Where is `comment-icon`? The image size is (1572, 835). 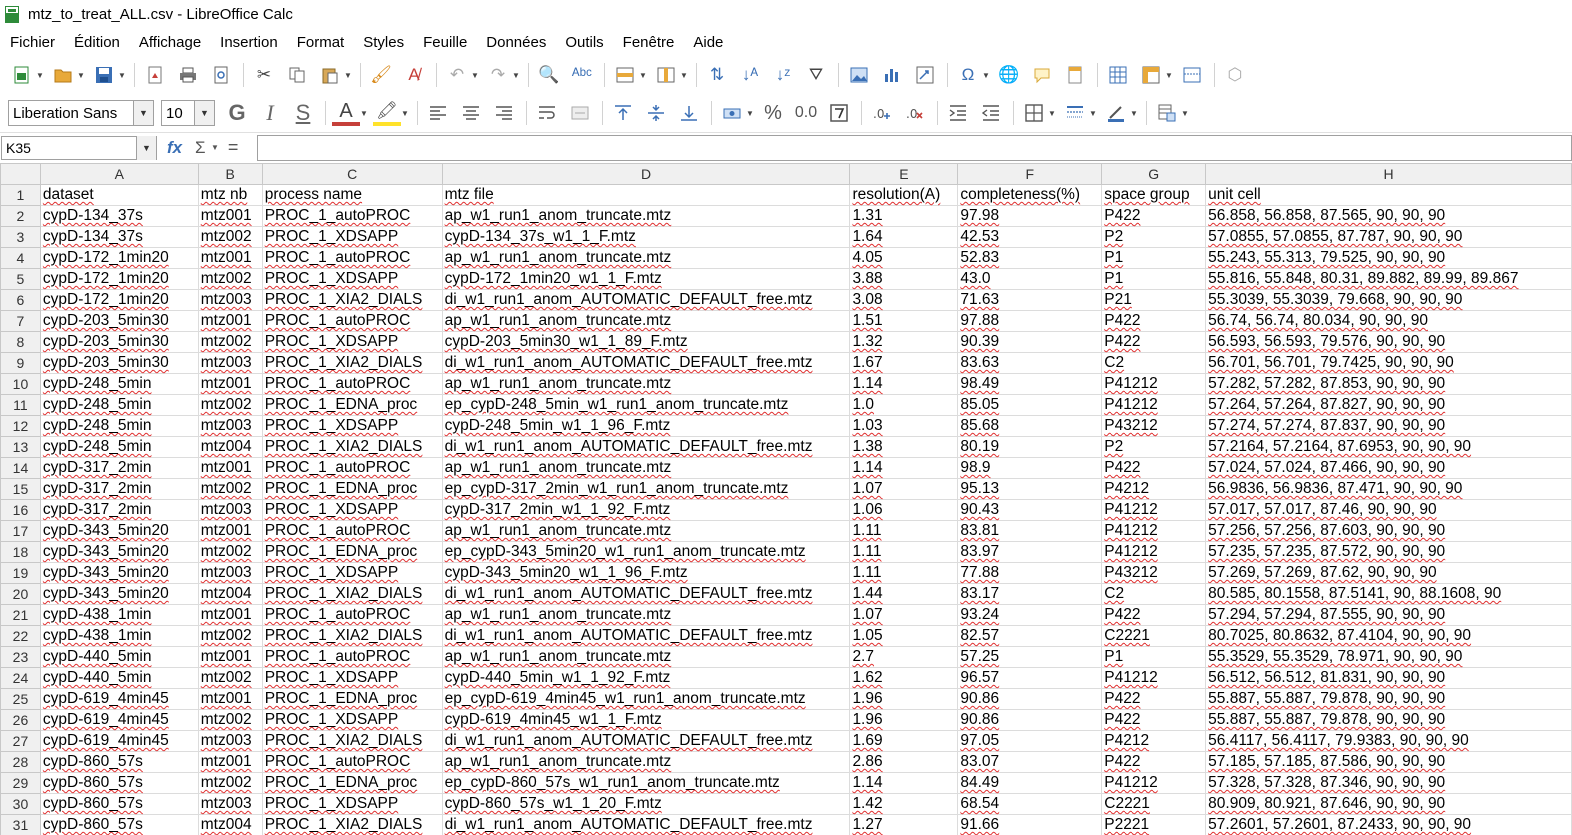 comment-icon is located at coordinates (1042, 75).